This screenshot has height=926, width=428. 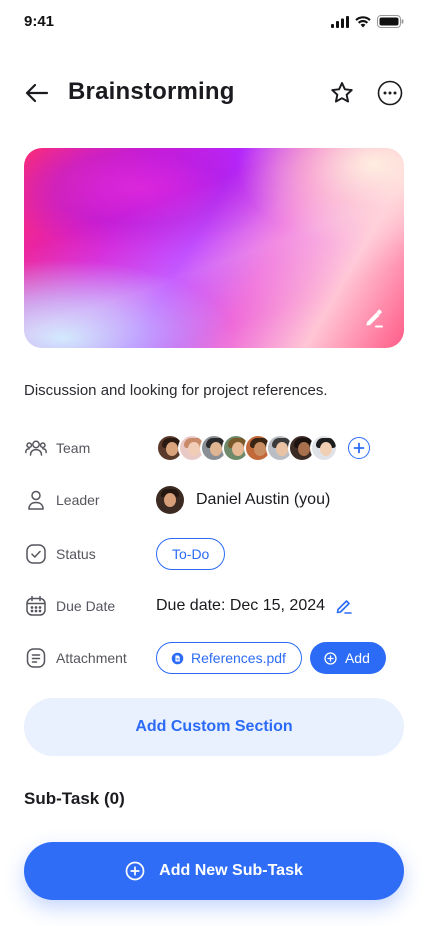 What do you see at coordinates (73, 448) in the screenshot?
I see `team-label: Team` at bounding box center [73, 448].